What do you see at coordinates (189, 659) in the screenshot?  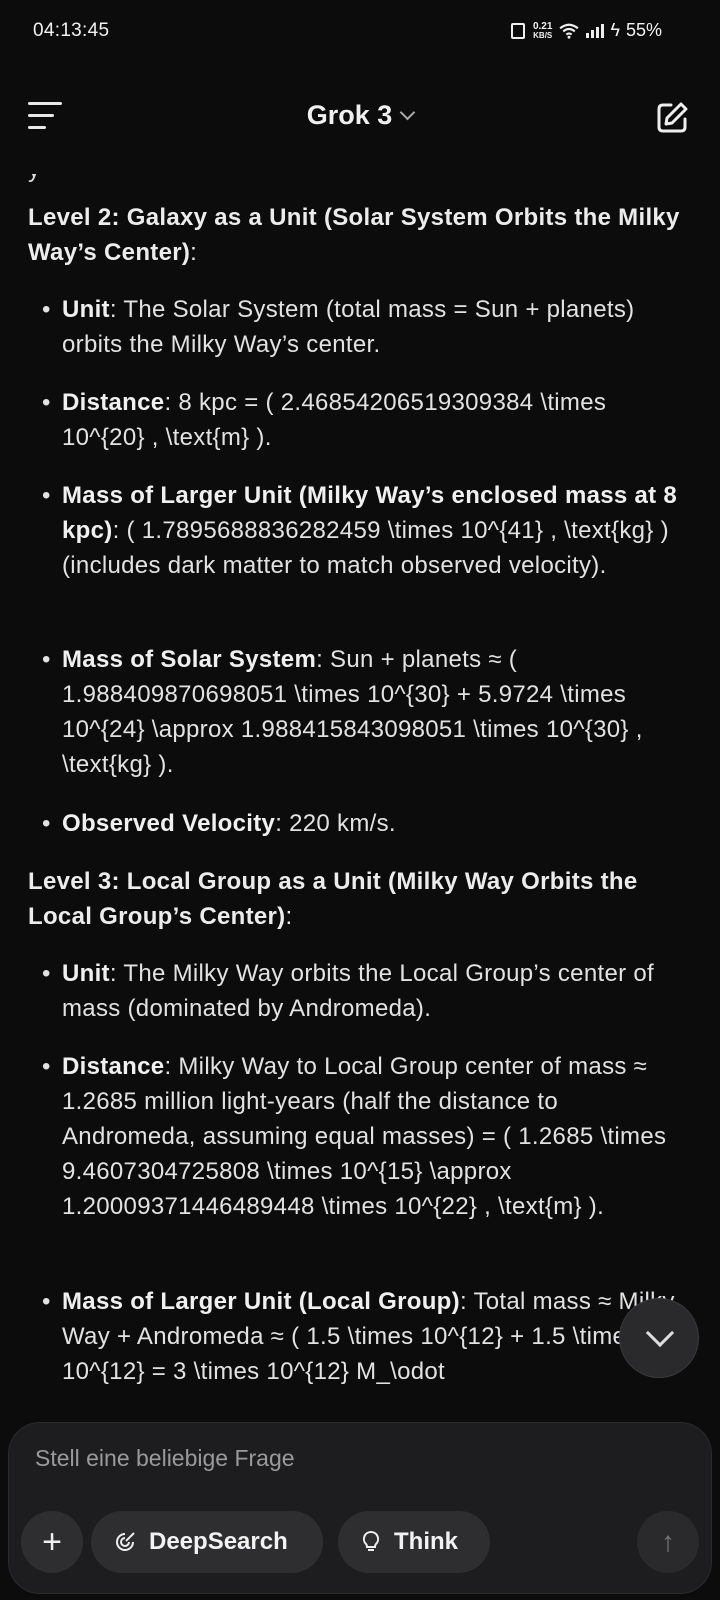 I see `item-label: Mass of Solar System` at bounding box center [189, 659].